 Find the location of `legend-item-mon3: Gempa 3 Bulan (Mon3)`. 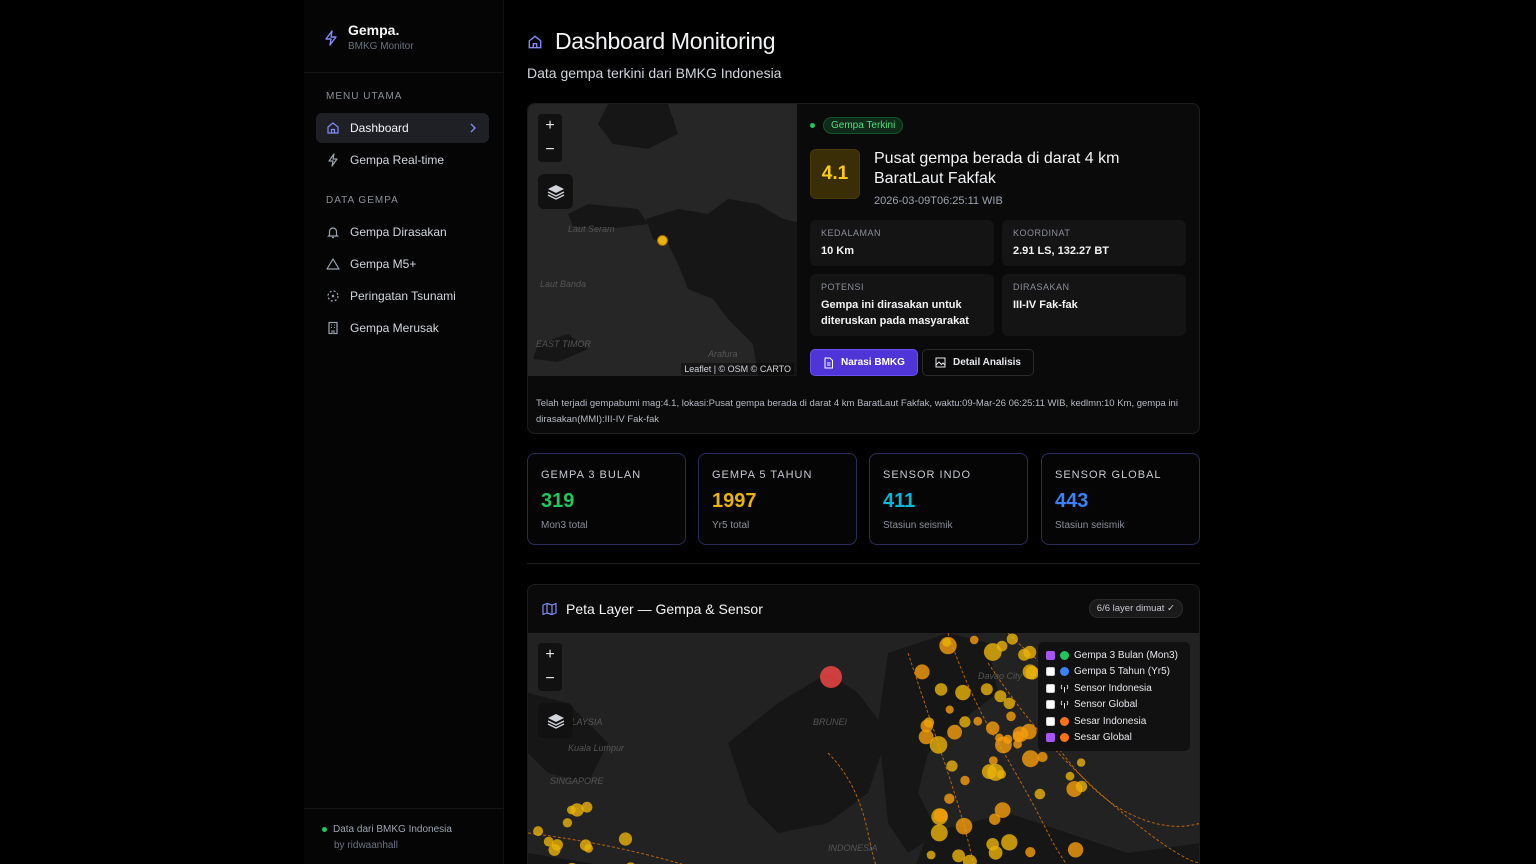

legend-item-mon3: Gempa 3 Bulan (Mon3) is located at coordinates (1114, 655).